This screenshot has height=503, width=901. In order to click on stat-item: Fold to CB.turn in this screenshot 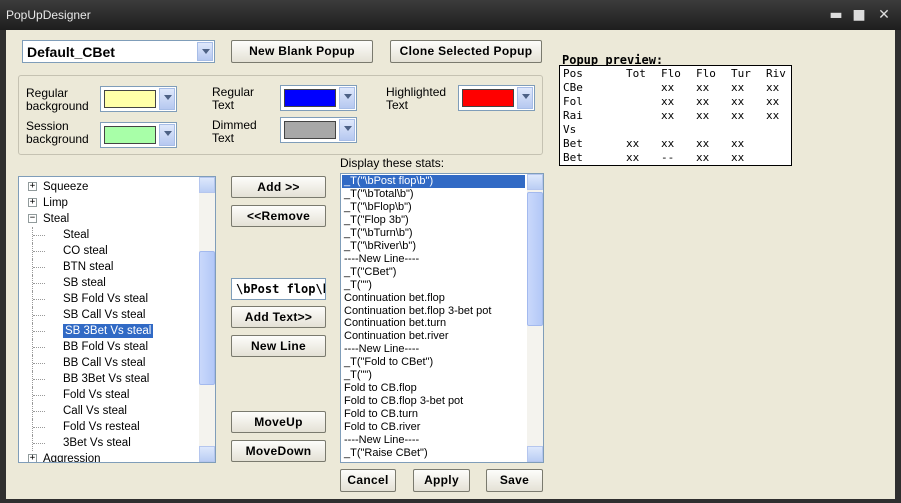, I will do `click(381, 414)`.